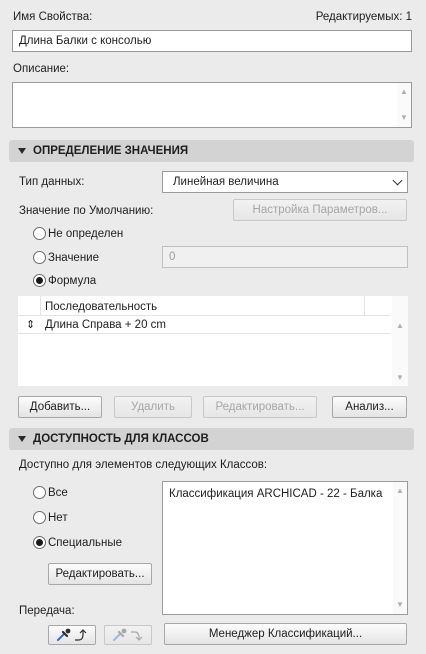 The image size is (426, 654). Describe the element at coordinates (86, 211) in the screenshot. I see `default-value-label: Значение по Умолчанию:` at that location.